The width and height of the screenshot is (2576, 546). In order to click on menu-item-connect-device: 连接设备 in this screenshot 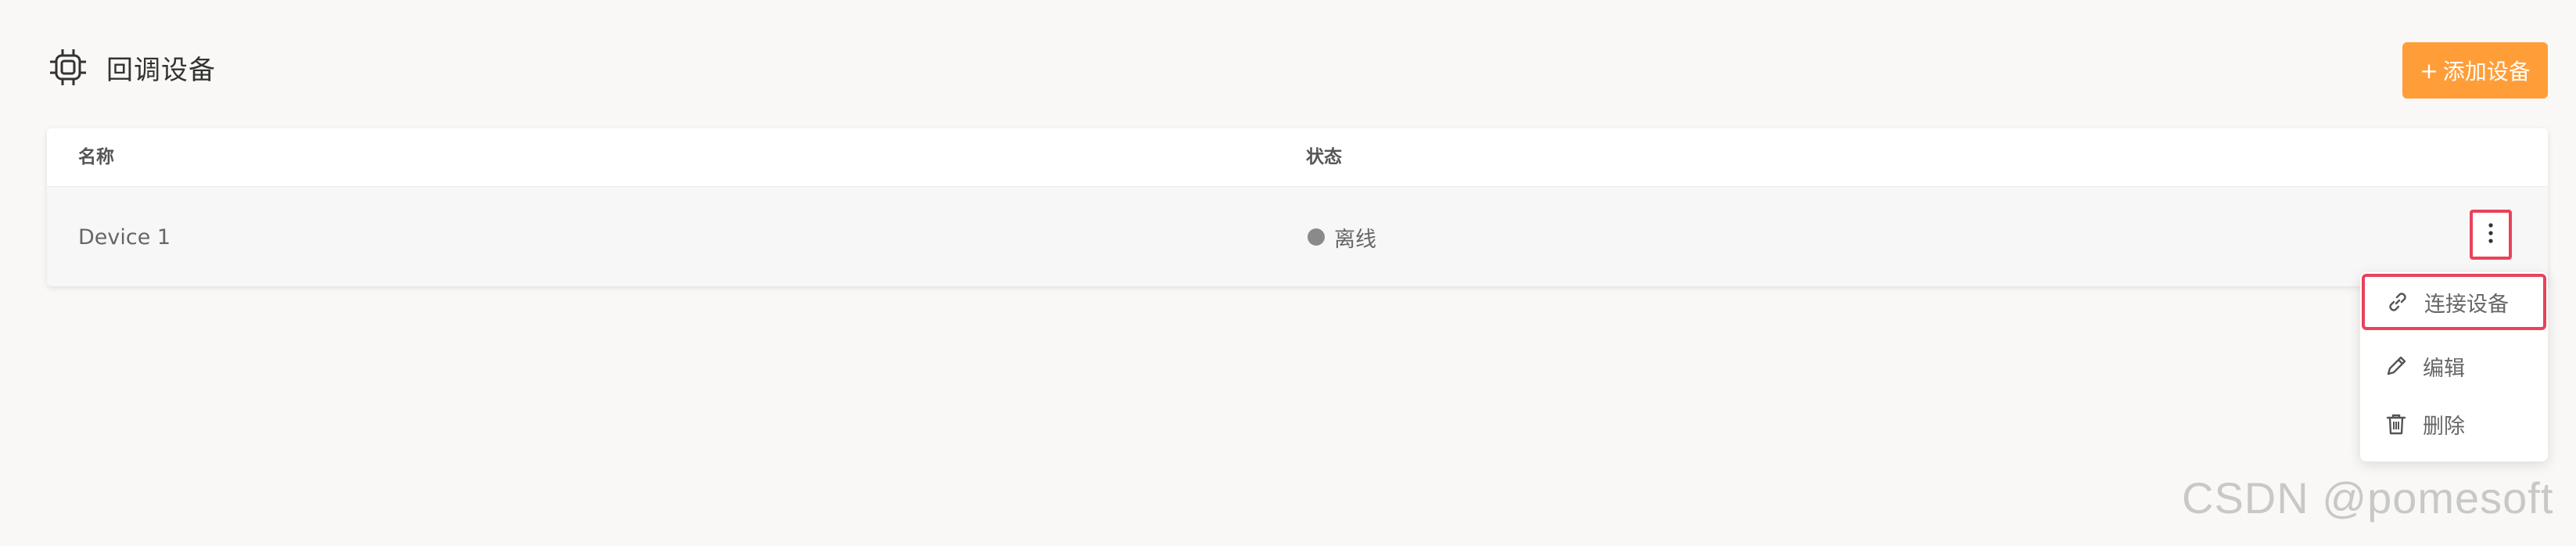, I will do `click(2454, 302)`.